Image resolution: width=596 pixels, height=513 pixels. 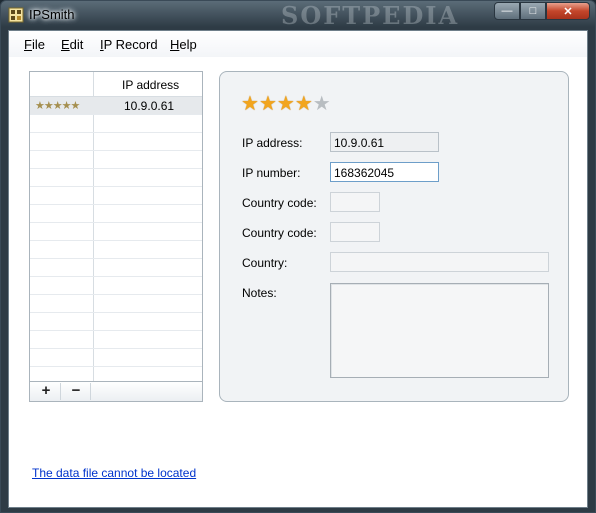 I want to click on notes-textarea, so click(x=439, y=330).